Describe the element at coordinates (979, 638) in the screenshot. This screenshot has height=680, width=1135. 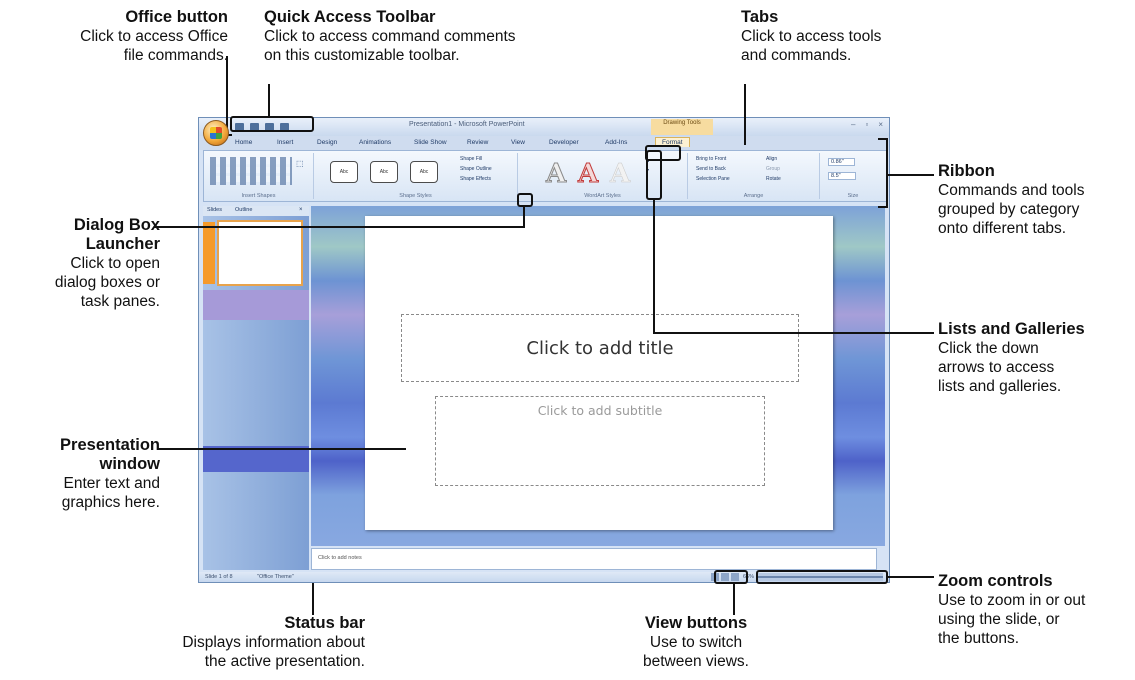
I see `callout-line: the buttons.` at that location.